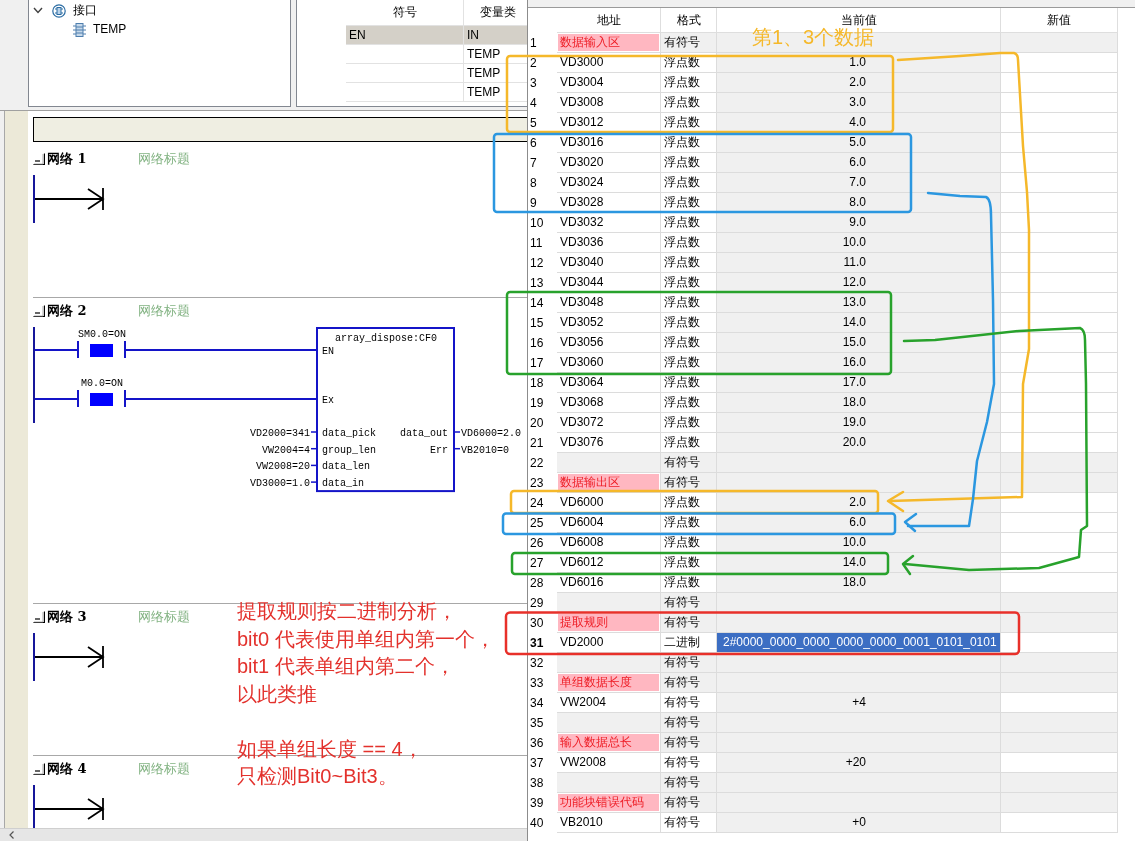 The image size is (1135, 841). Describe the element at coordinates (609, 83) in the screenshot. I see `table-cell: VD3004` at that location.